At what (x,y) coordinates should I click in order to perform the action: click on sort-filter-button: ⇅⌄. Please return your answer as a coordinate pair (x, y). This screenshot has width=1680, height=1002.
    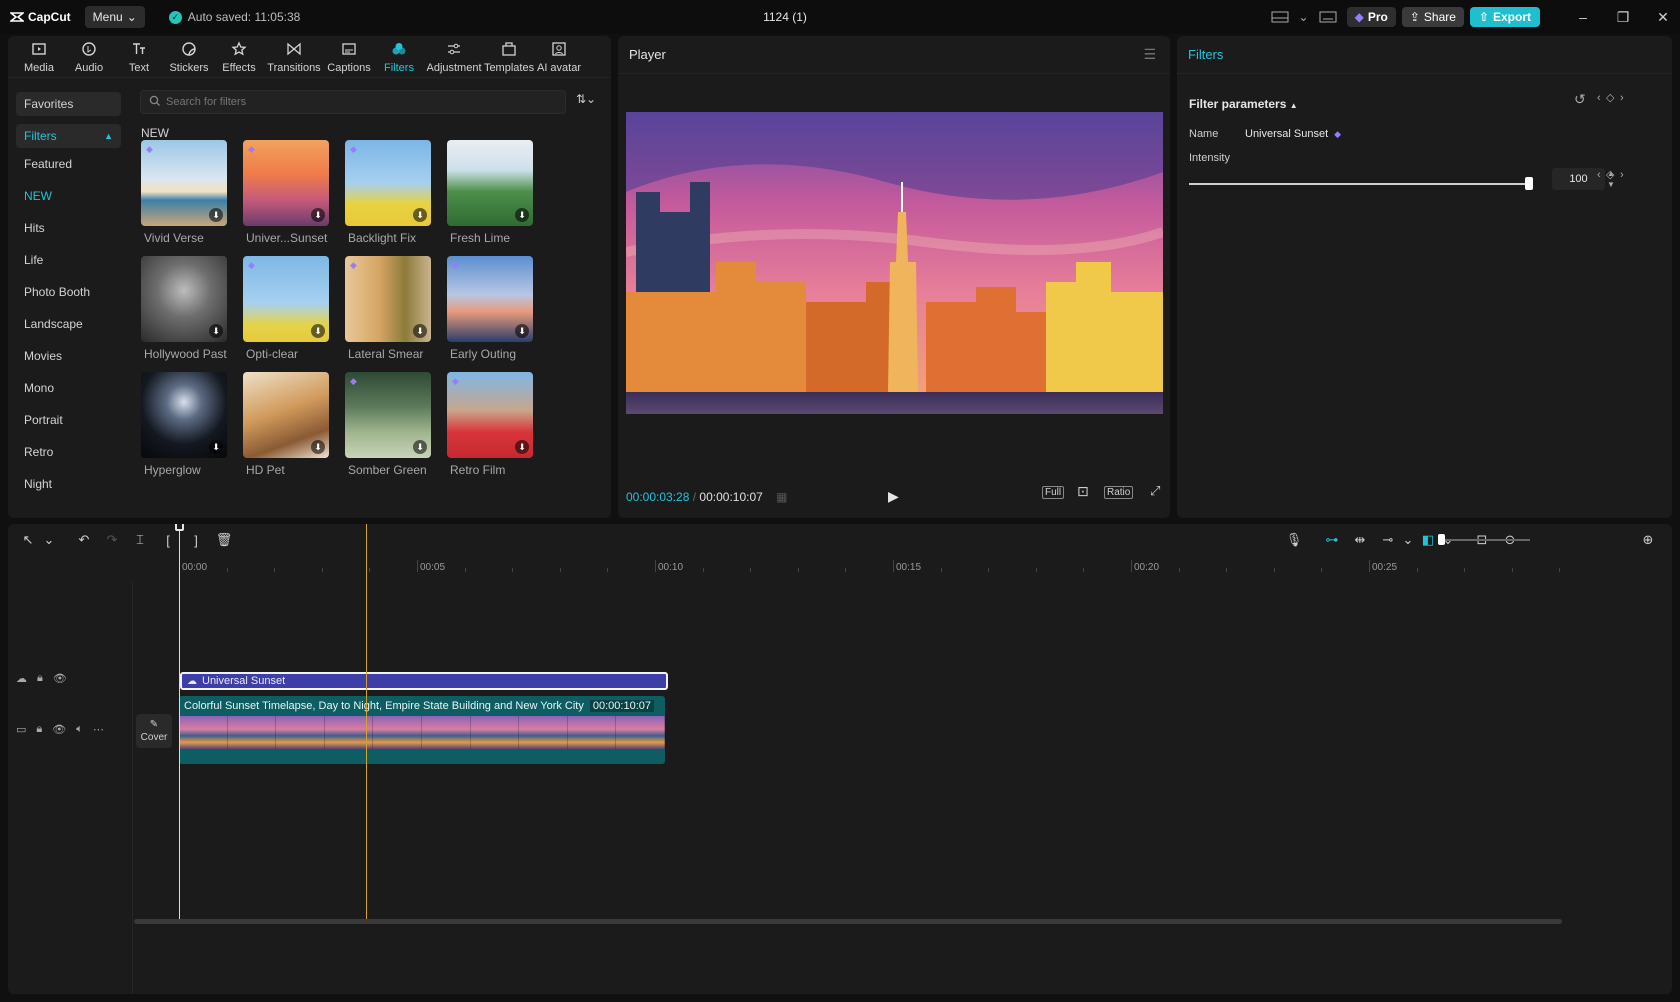
    Looking at the image, I should click on (586, 99).